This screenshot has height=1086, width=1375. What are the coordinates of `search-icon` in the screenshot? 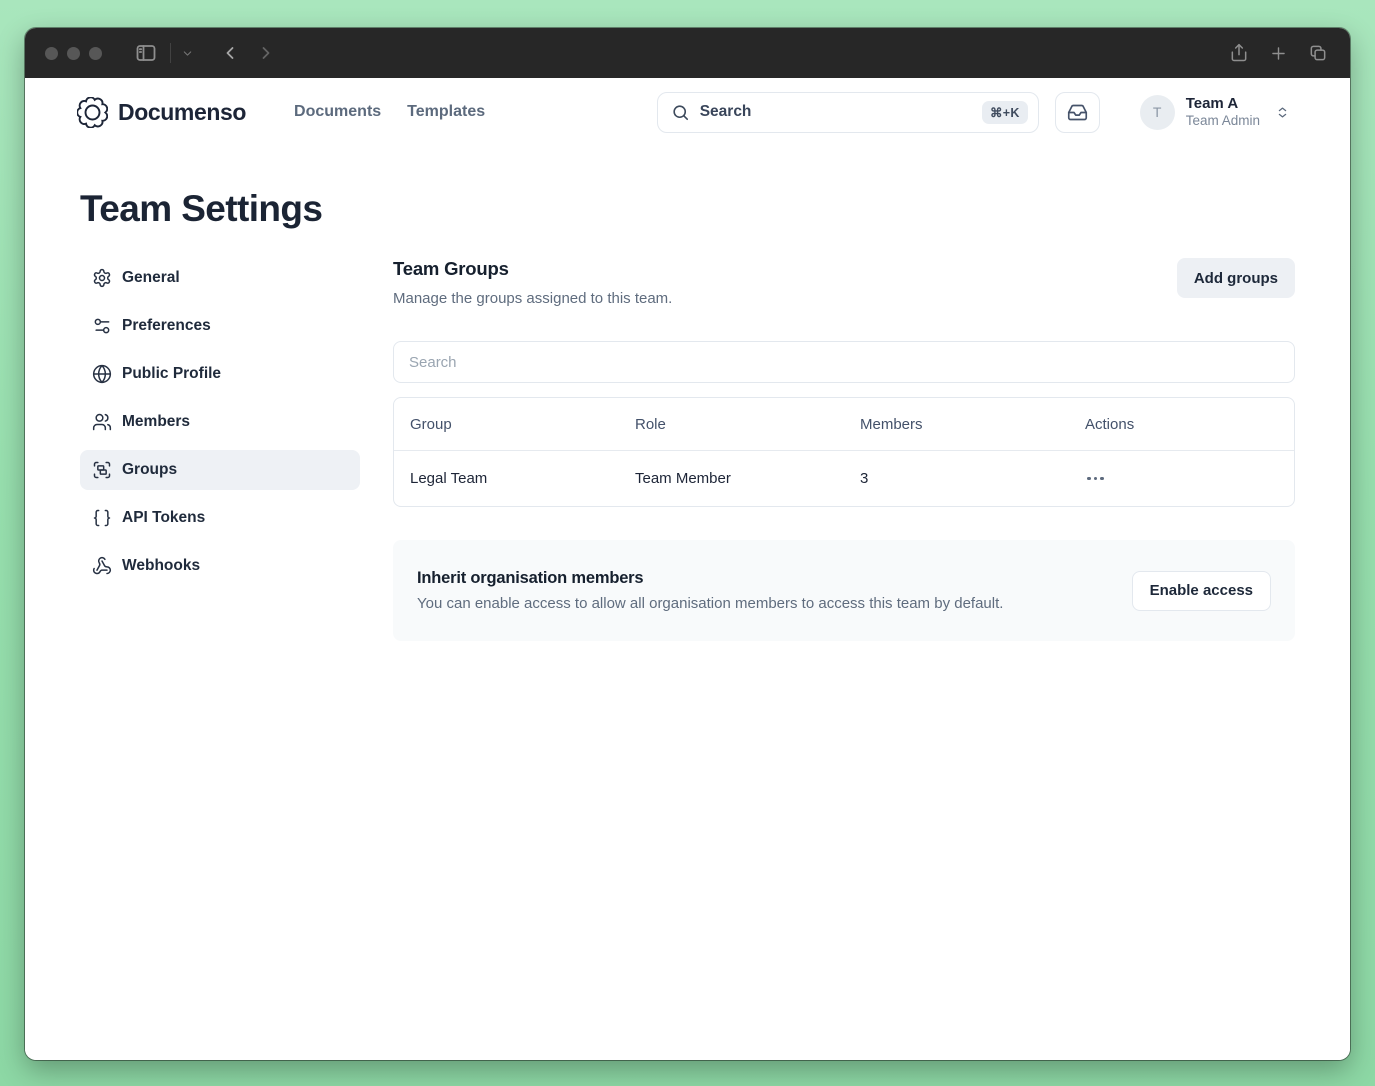 It's located at (680, 112).